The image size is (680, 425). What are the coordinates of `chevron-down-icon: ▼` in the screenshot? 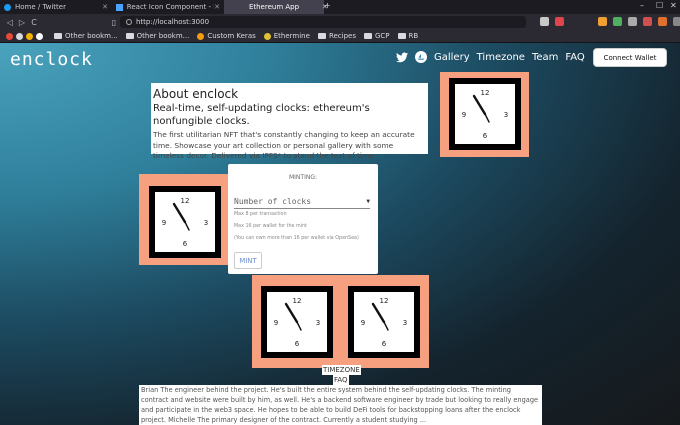 It's located at (368, 201).